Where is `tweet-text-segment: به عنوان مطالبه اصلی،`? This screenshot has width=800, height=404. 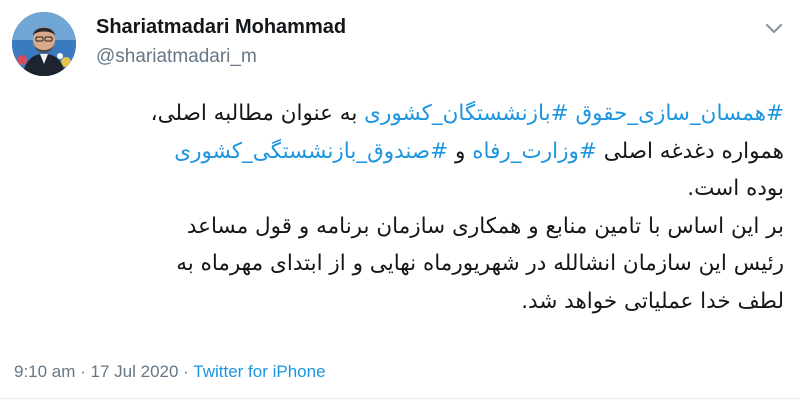 tweet-text-segment: به عنوان مطالبه اصلی، is located at coordinates (257, 113).